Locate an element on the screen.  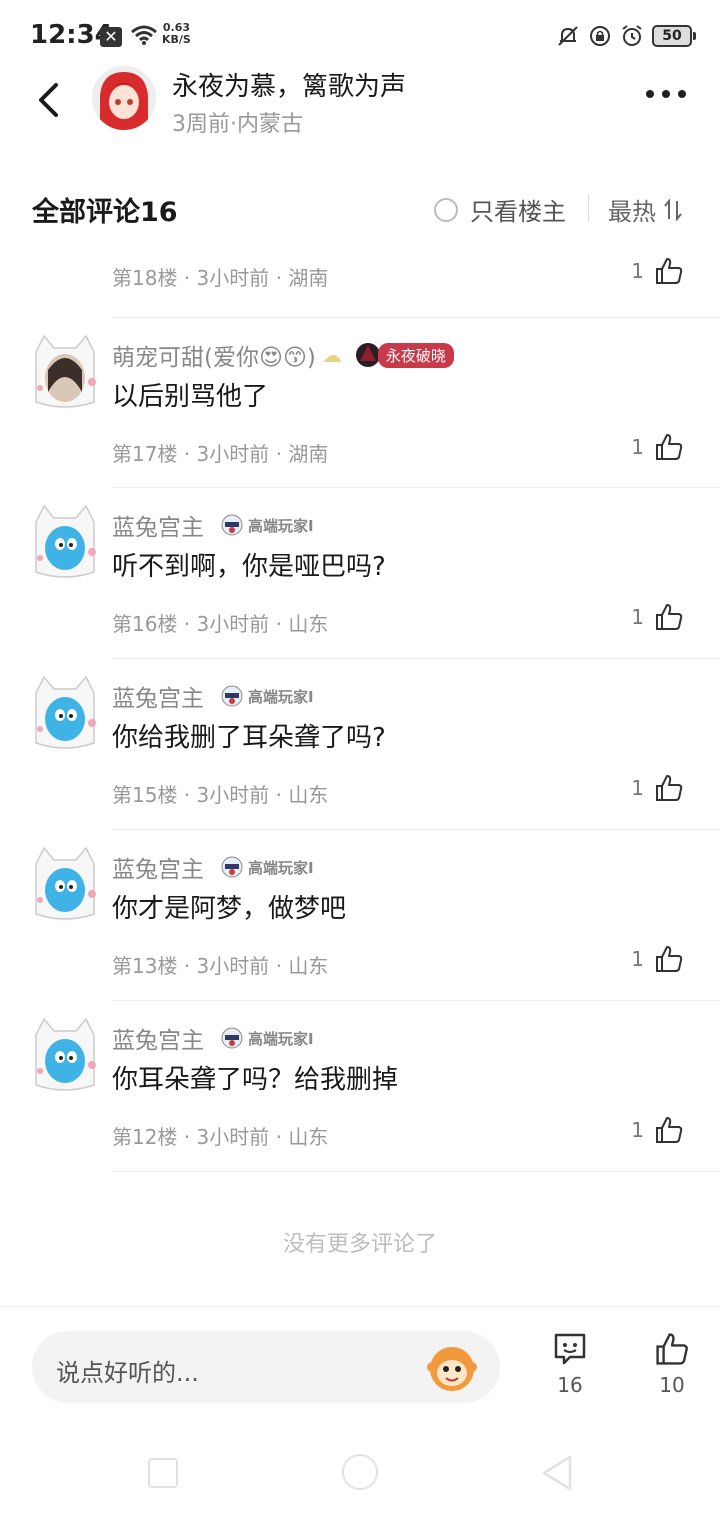
sort-label: 最热 is located at coordinates (632, 212).